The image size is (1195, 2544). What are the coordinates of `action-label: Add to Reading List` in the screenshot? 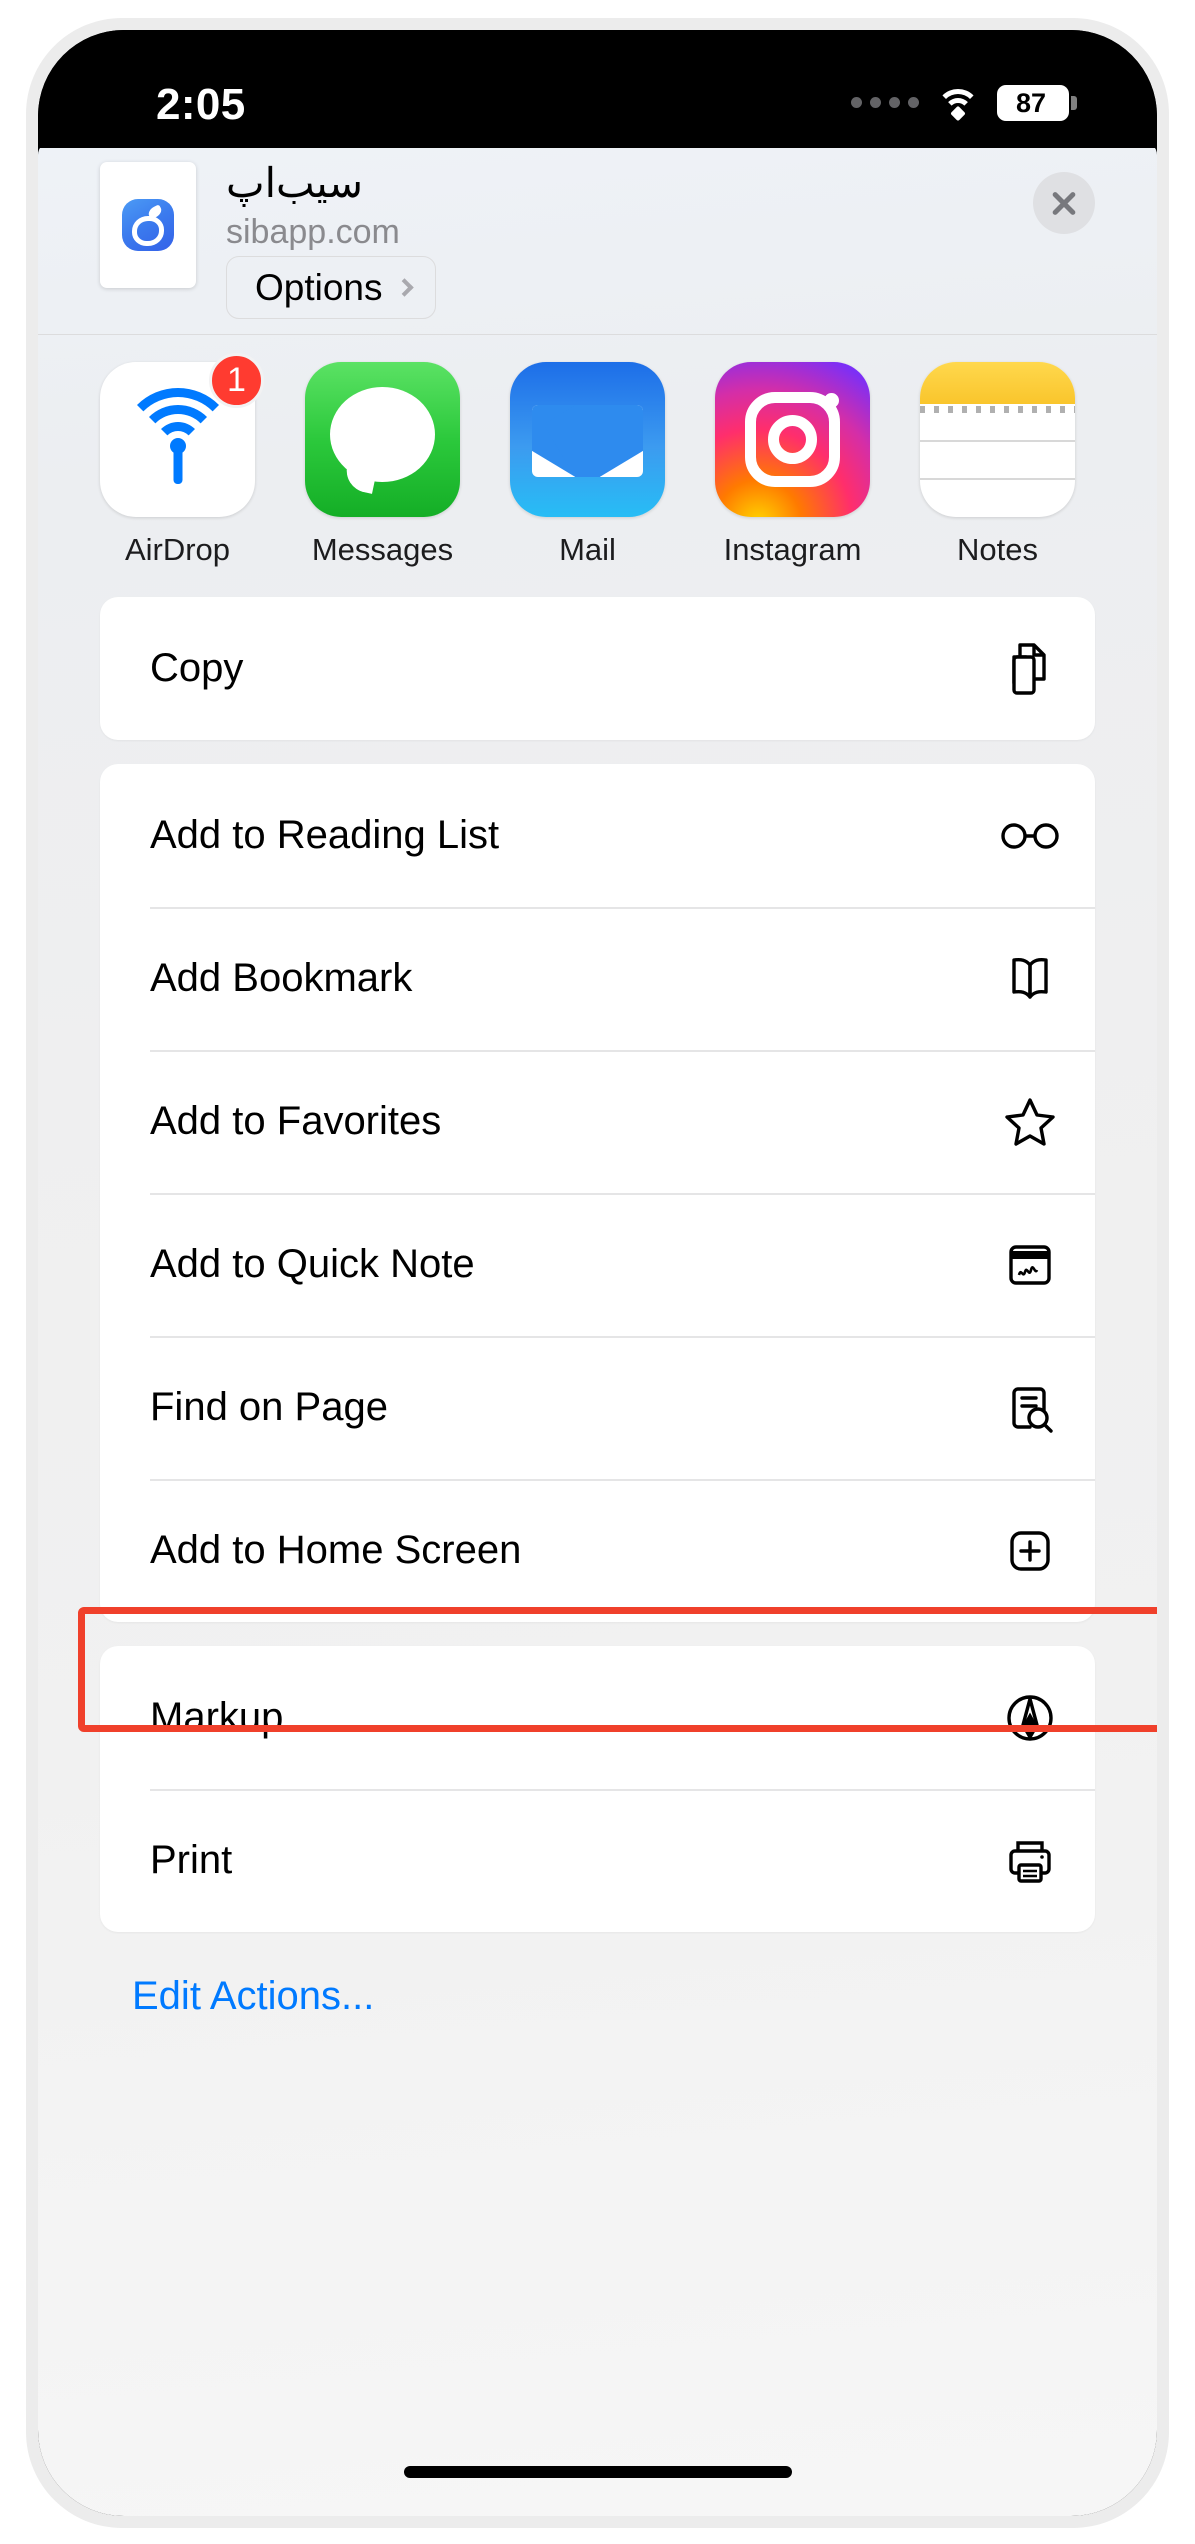 It's located at (325, 835).